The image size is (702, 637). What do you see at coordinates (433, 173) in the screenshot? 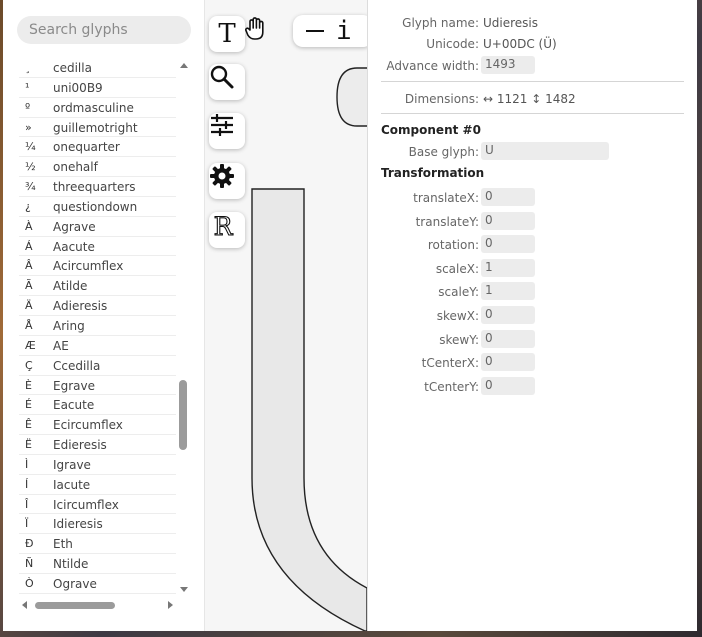
I see `transformation-heading: Transformation` at bounding box center [433, 173].